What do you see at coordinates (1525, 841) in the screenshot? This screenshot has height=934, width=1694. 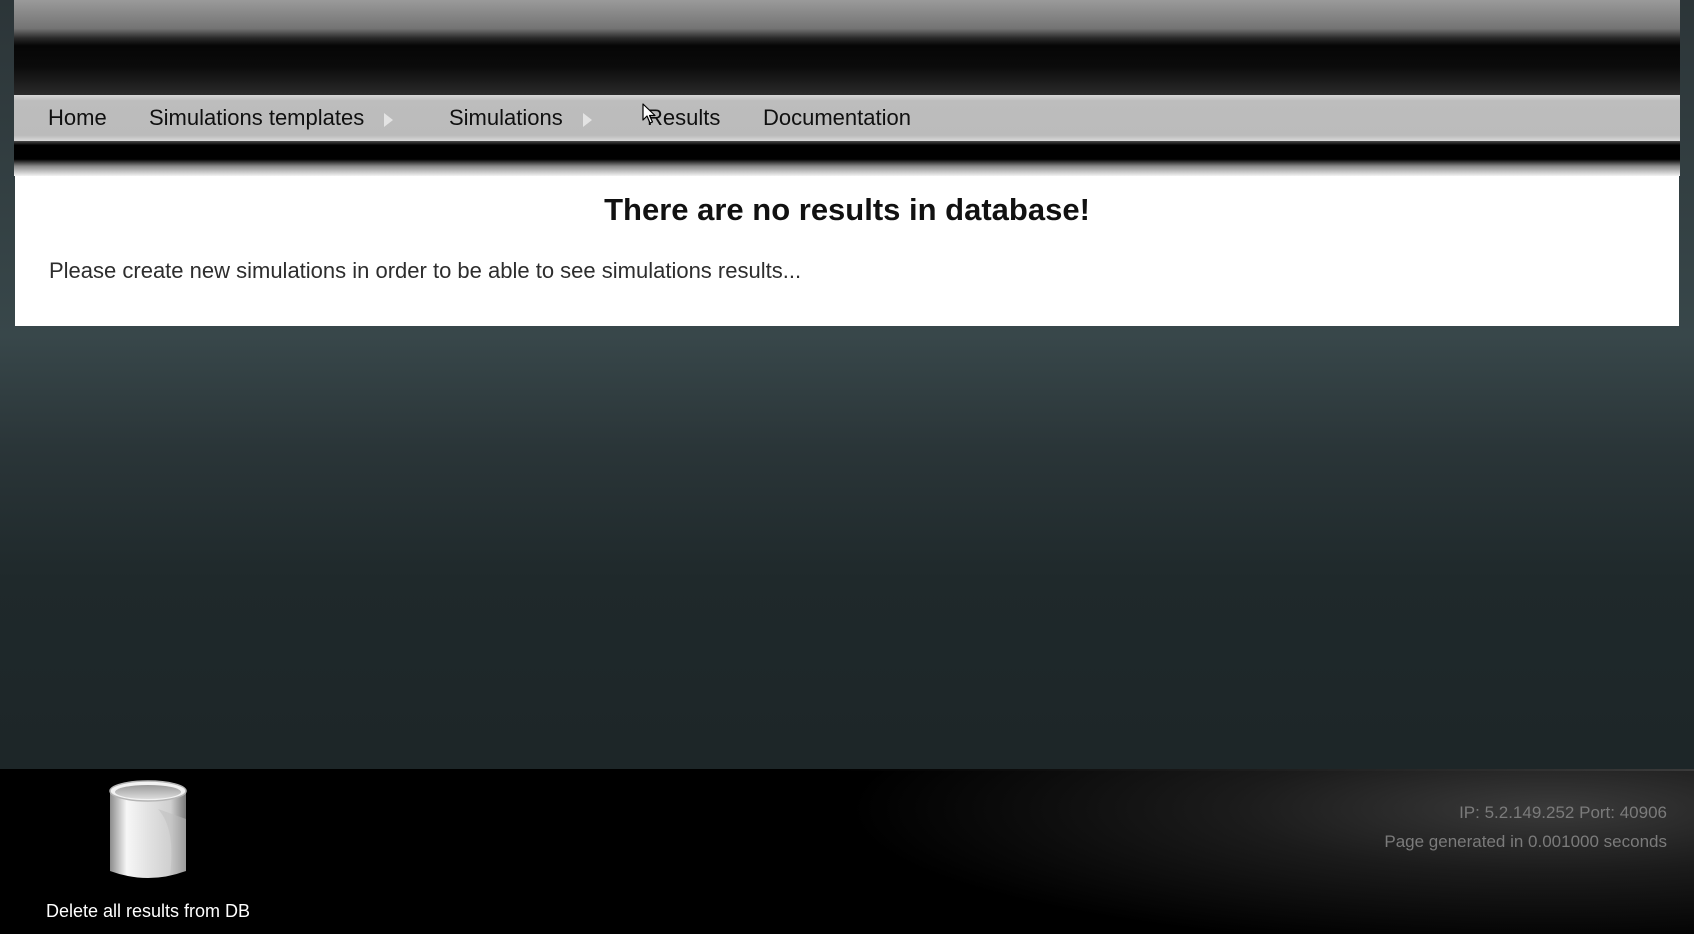 I see `page-generated-time: Page generated in 0.001000 seconds` at bounding box center [1525, 841].